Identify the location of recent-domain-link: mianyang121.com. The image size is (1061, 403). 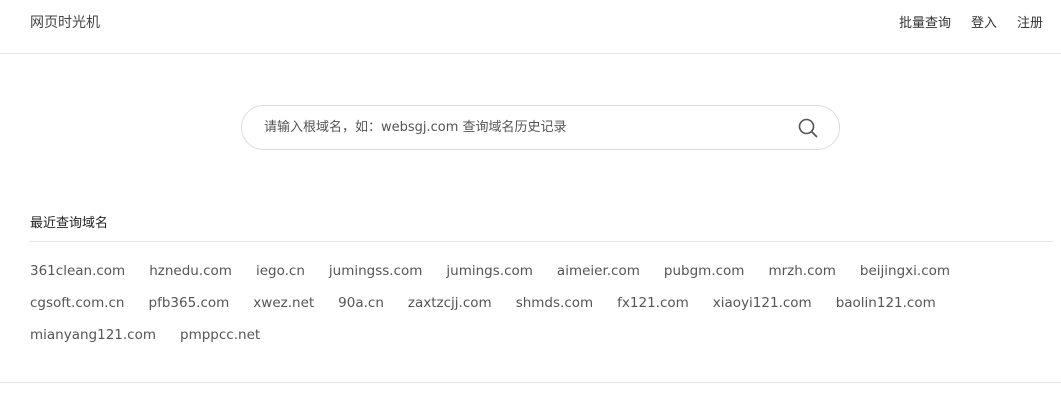
(93, 335).